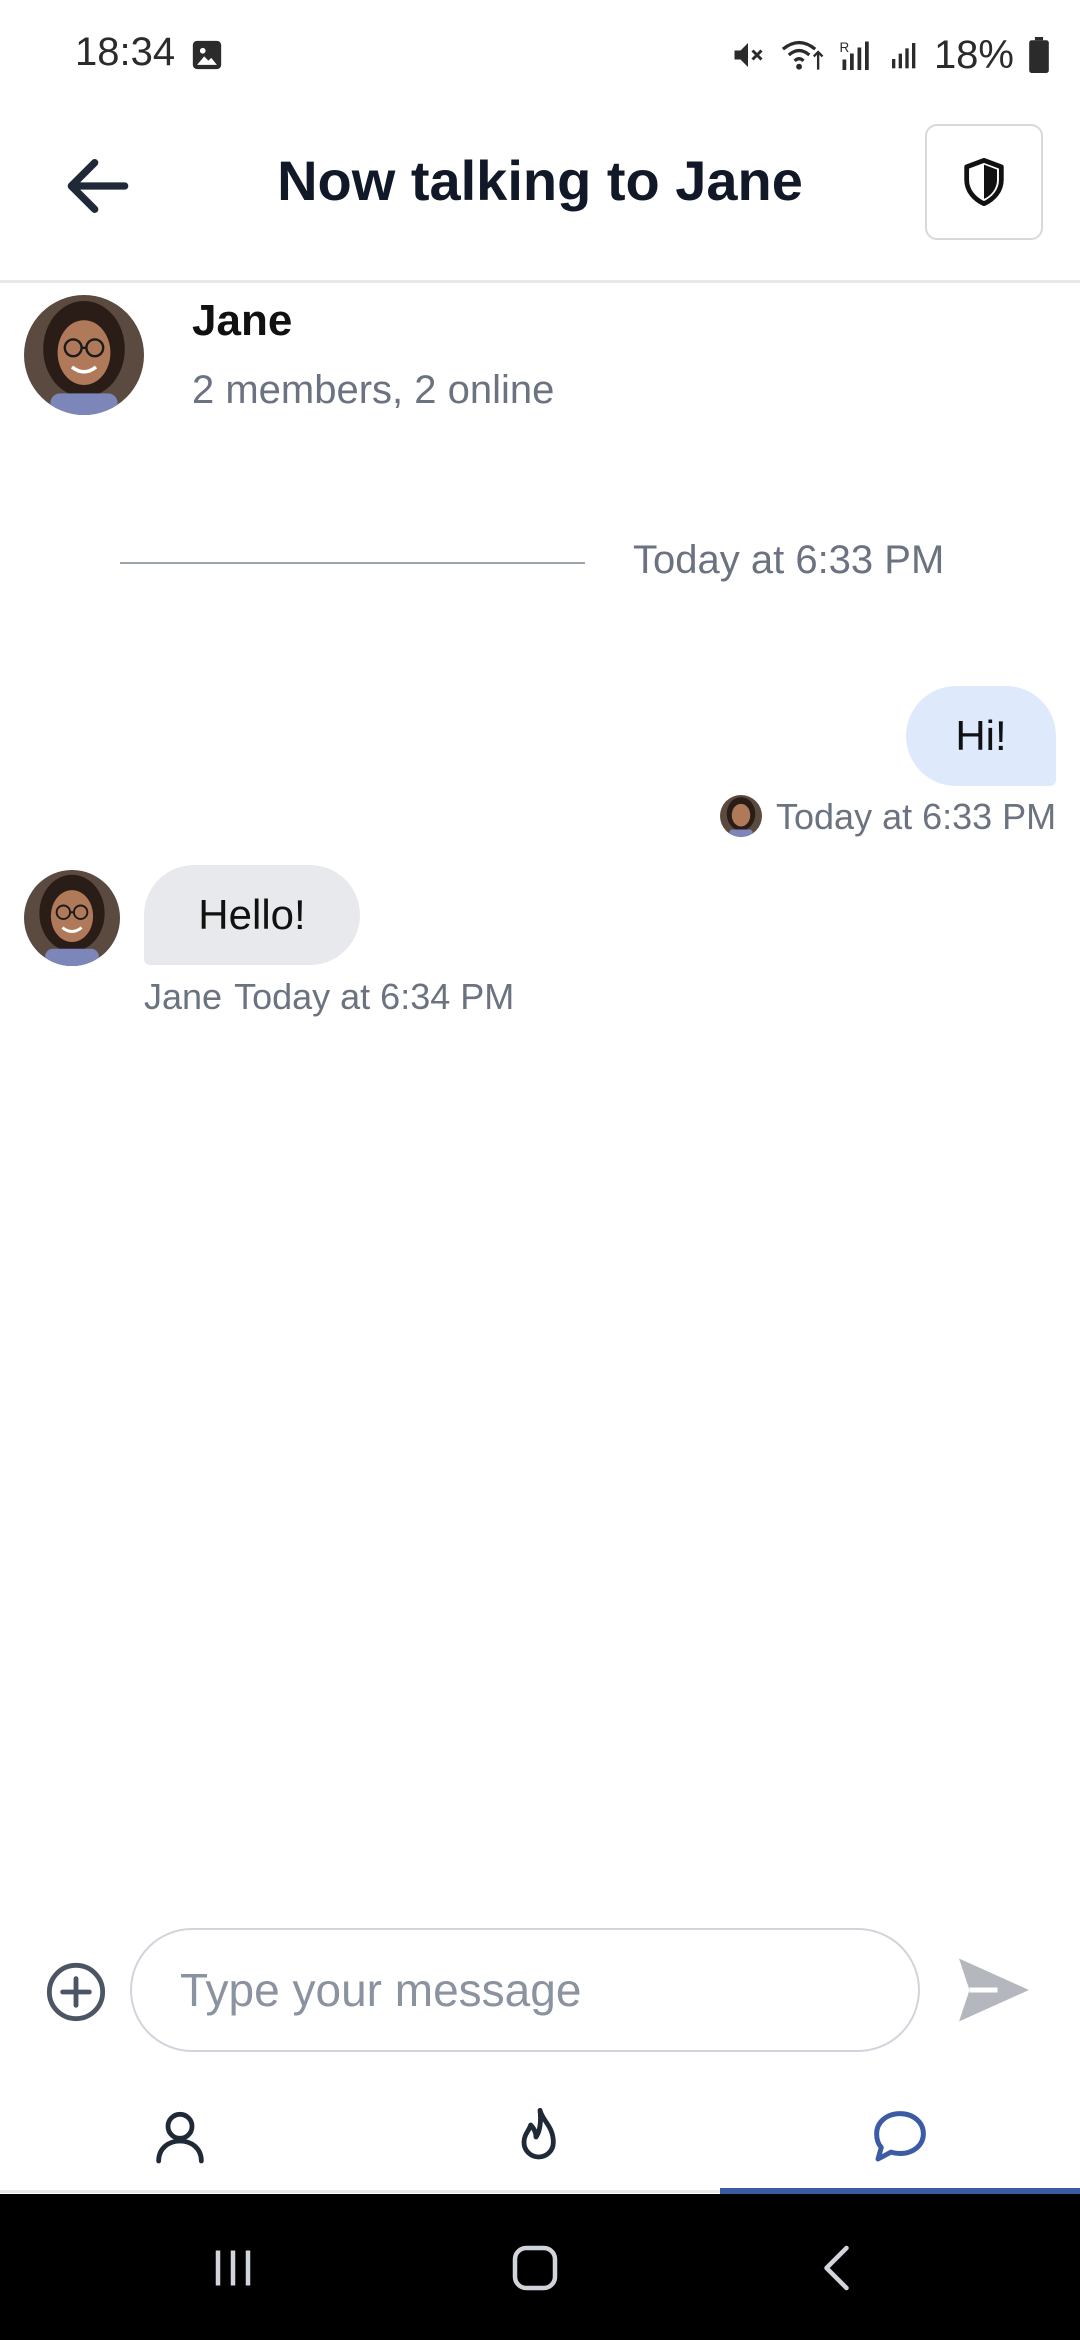  What do you see at coordinates (836, 2268) in the screenshot?
I see `chevron-left-icon` at bounding box center [836, 2268].